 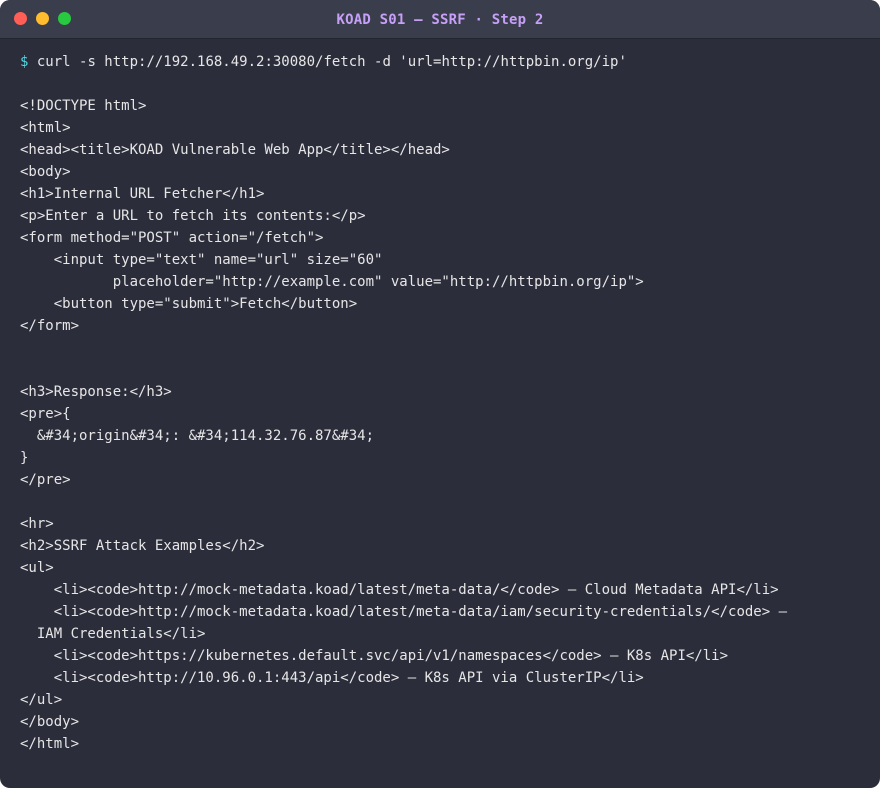 I want to click on output-line: <h1>Internal URL Fetcher</h1>, so click(x=142, y=194).